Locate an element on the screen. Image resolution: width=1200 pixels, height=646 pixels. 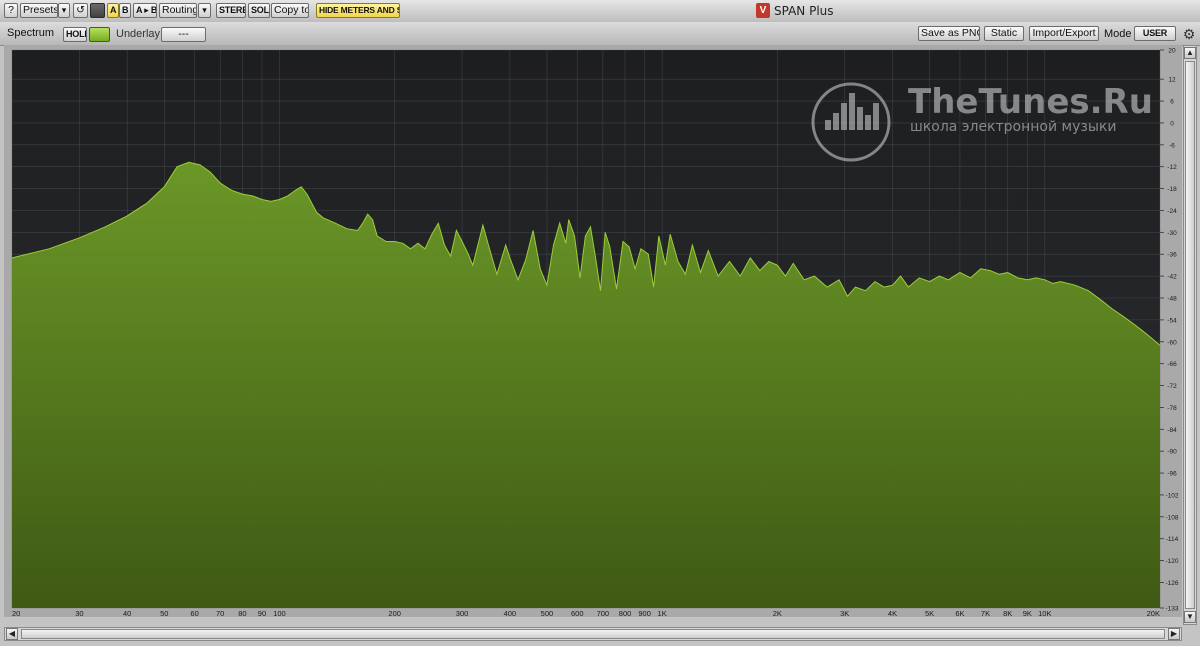
routing-button: Routing is located at coordinates (178, 10).